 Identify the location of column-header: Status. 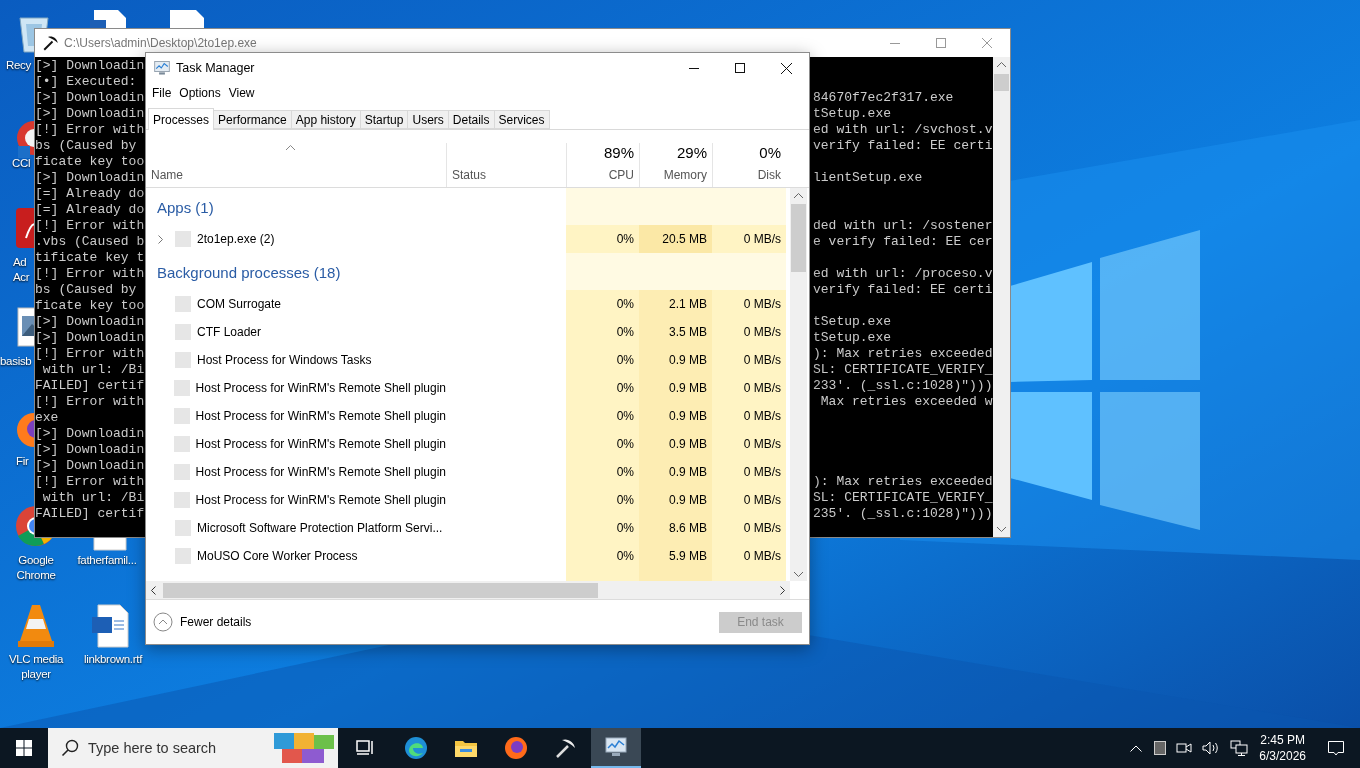
(469, 175).